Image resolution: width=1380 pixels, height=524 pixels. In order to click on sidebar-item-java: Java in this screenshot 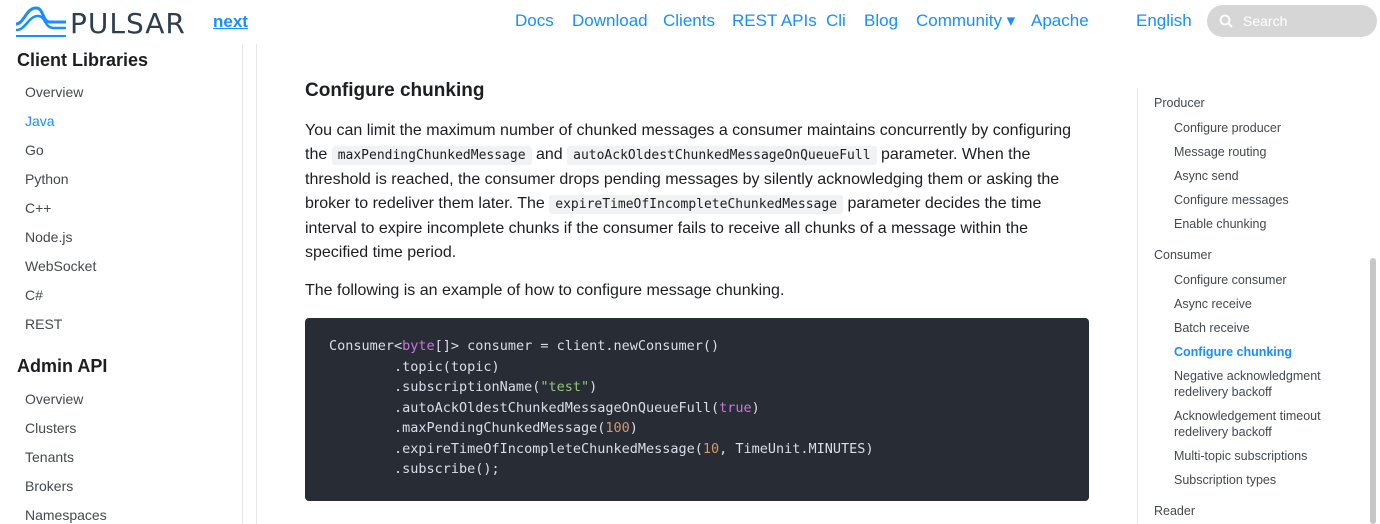, I will do `click(40, 121)`.